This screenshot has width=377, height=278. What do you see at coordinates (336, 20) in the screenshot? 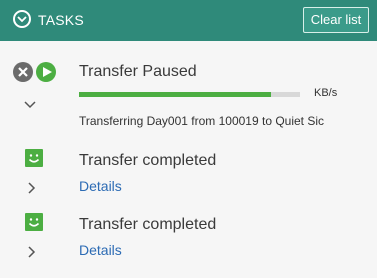
I see `clear-list-button: Clear list` at bounding box center [336, 20].